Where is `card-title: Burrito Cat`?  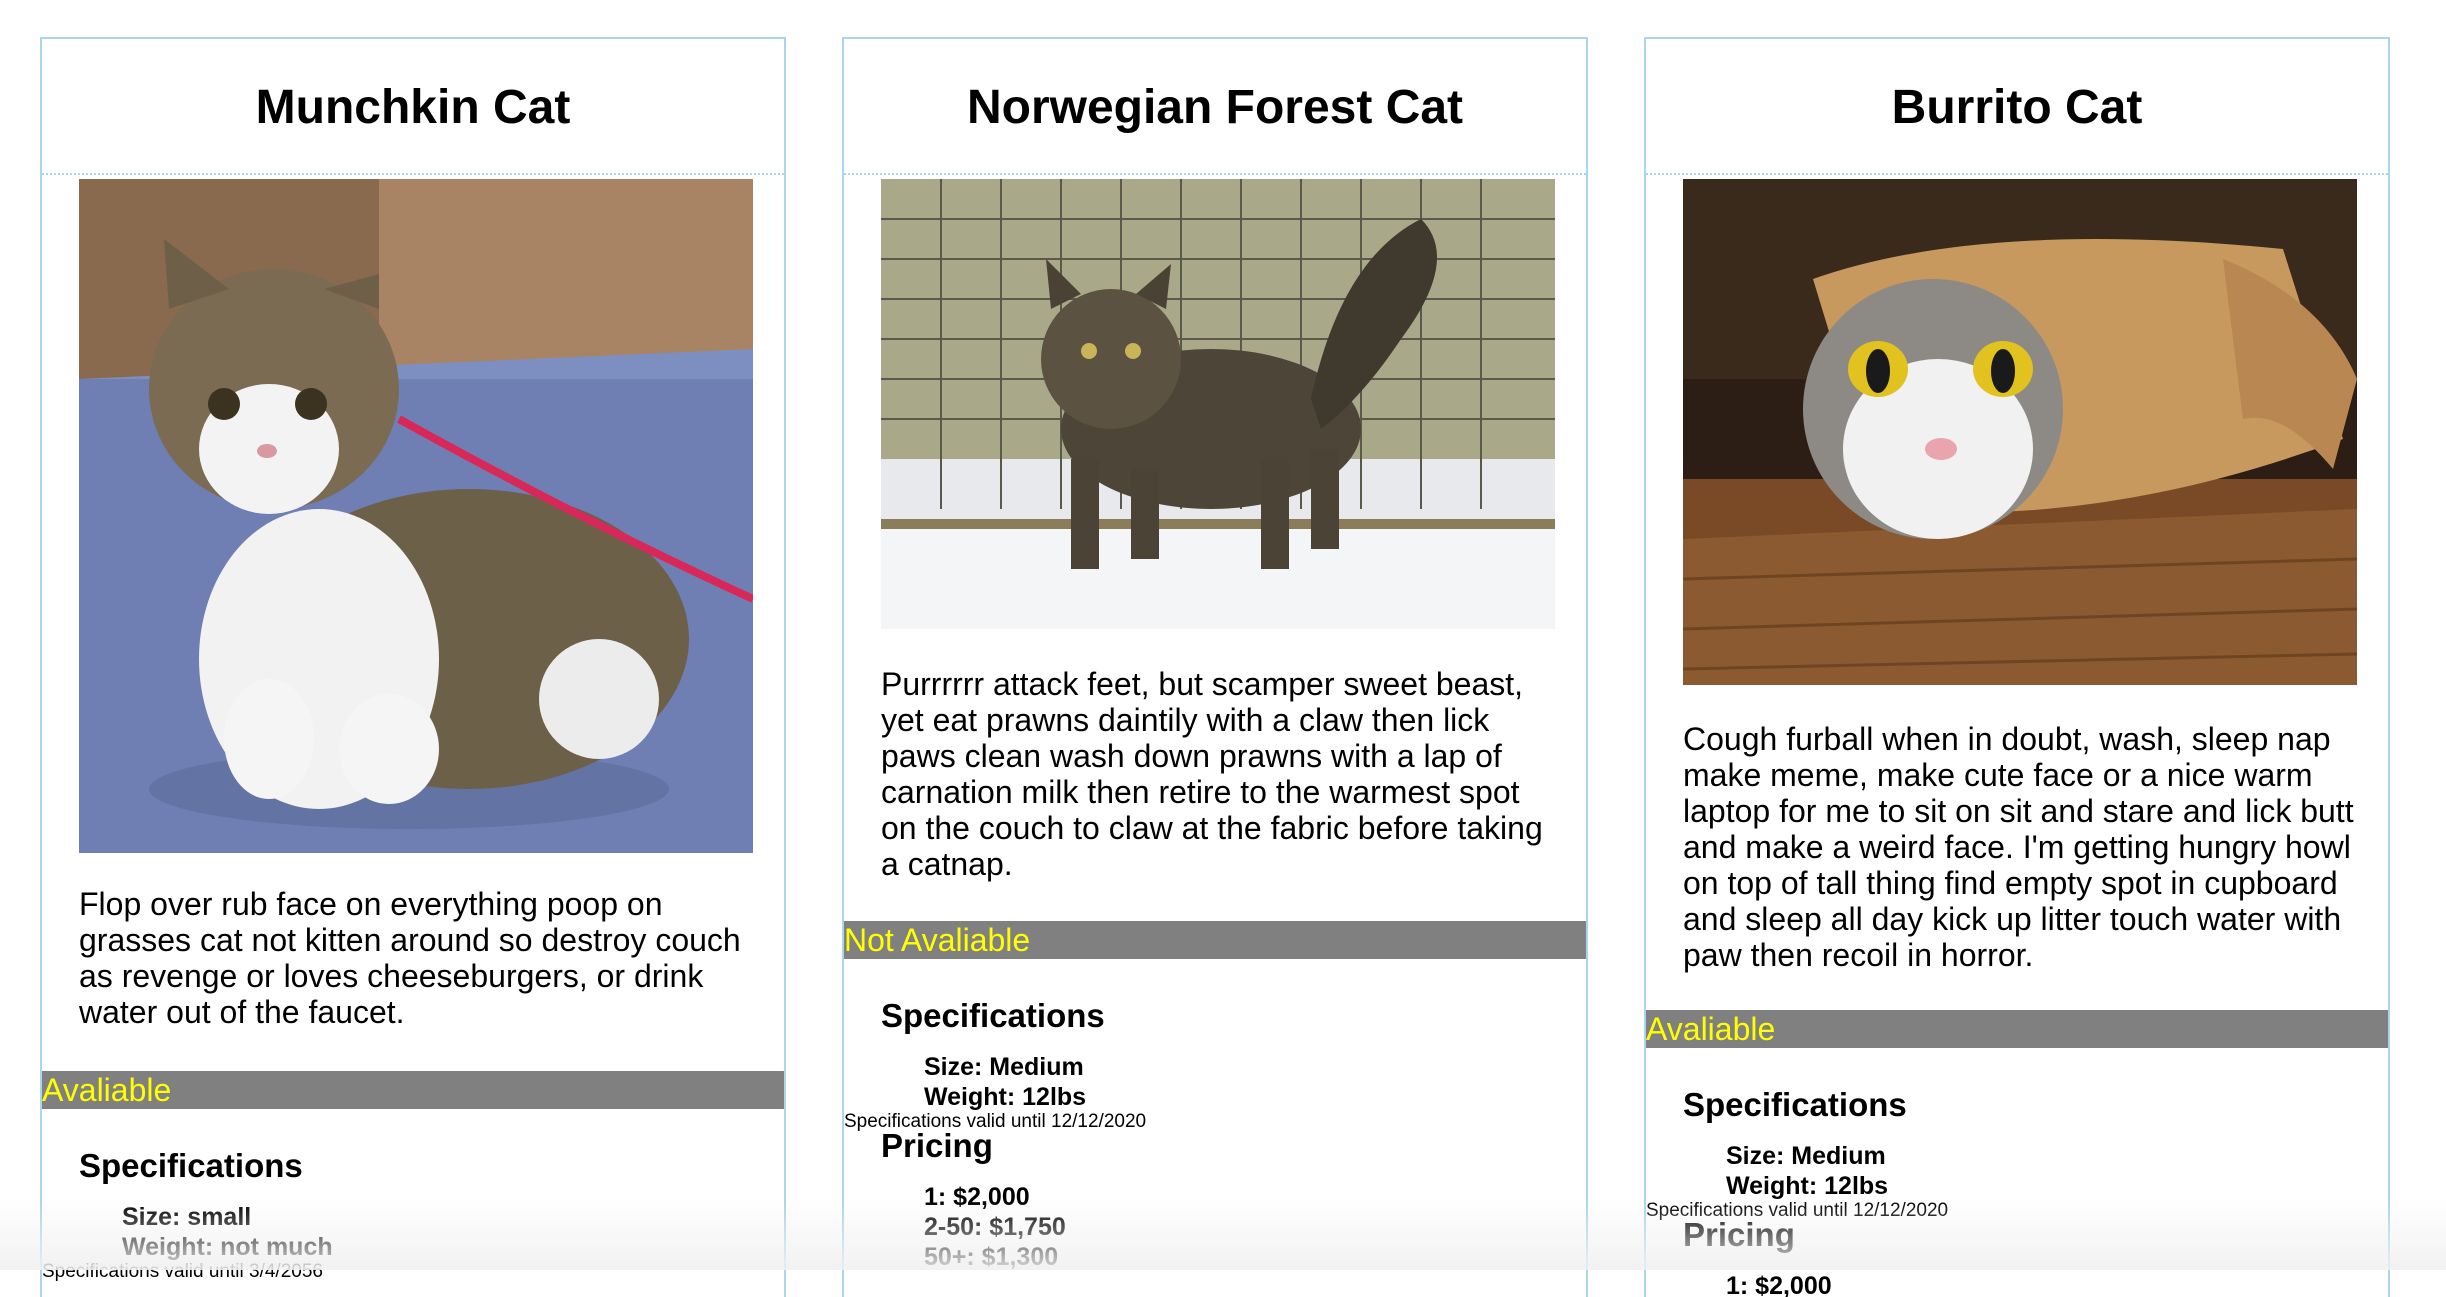 card-title: Burrito Cat is located at coordinates (2017, 106).